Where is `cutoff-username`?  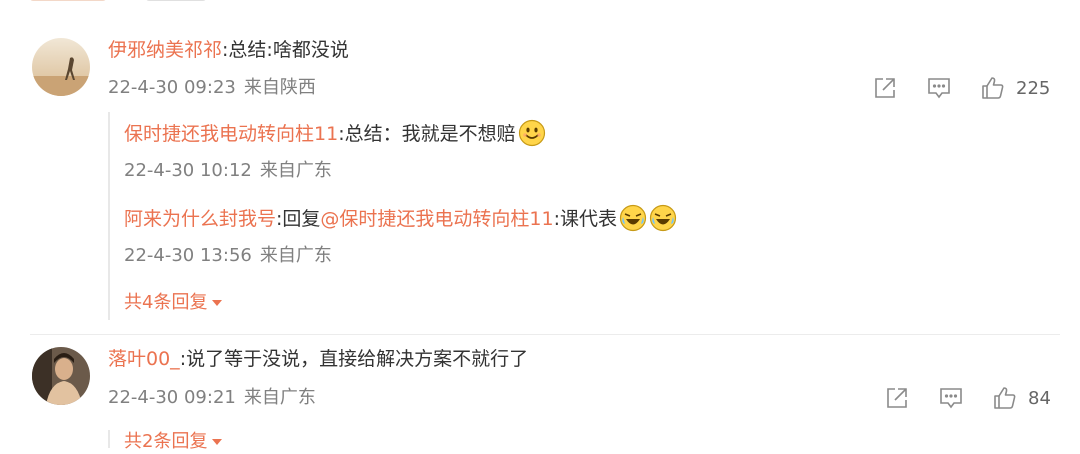 cutoff-username is located at coordinates (68, 0).